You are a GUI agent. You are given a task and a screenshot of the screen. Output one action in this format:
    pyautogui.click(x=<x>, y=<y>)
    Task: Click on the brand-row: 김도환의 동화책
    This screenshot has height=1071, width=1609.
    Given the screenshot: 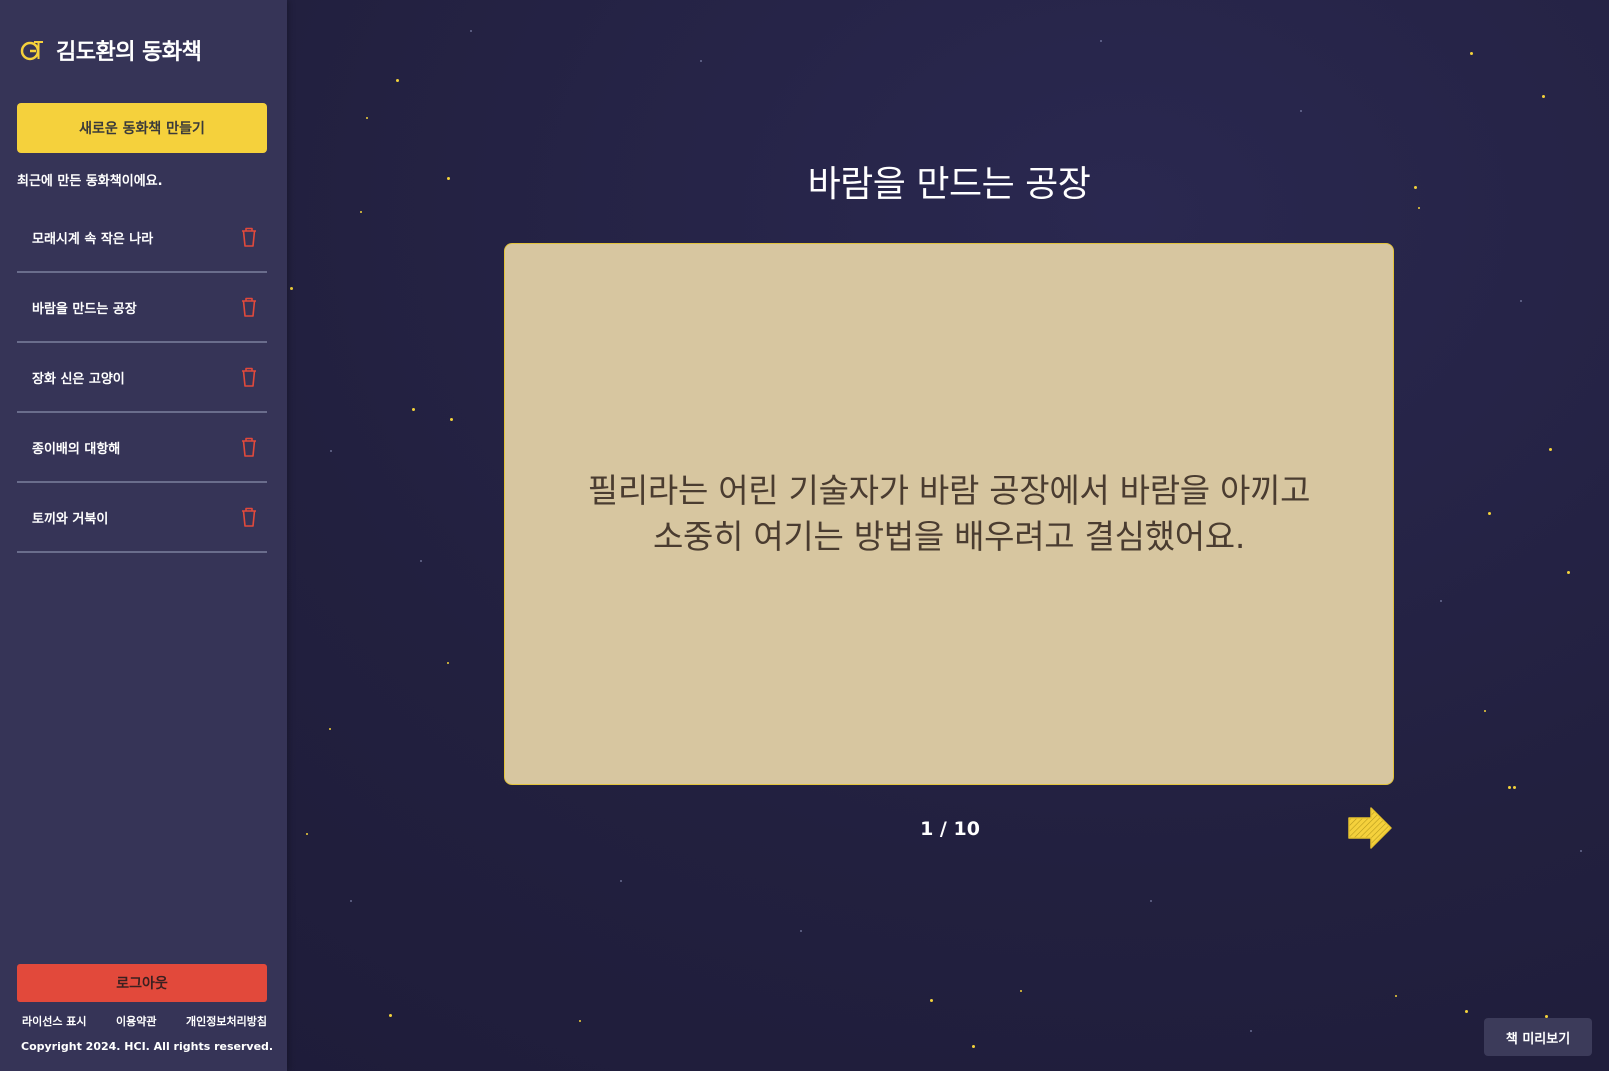 What is the action you would take?
    pyautogui.click(x=111, y=50)
    